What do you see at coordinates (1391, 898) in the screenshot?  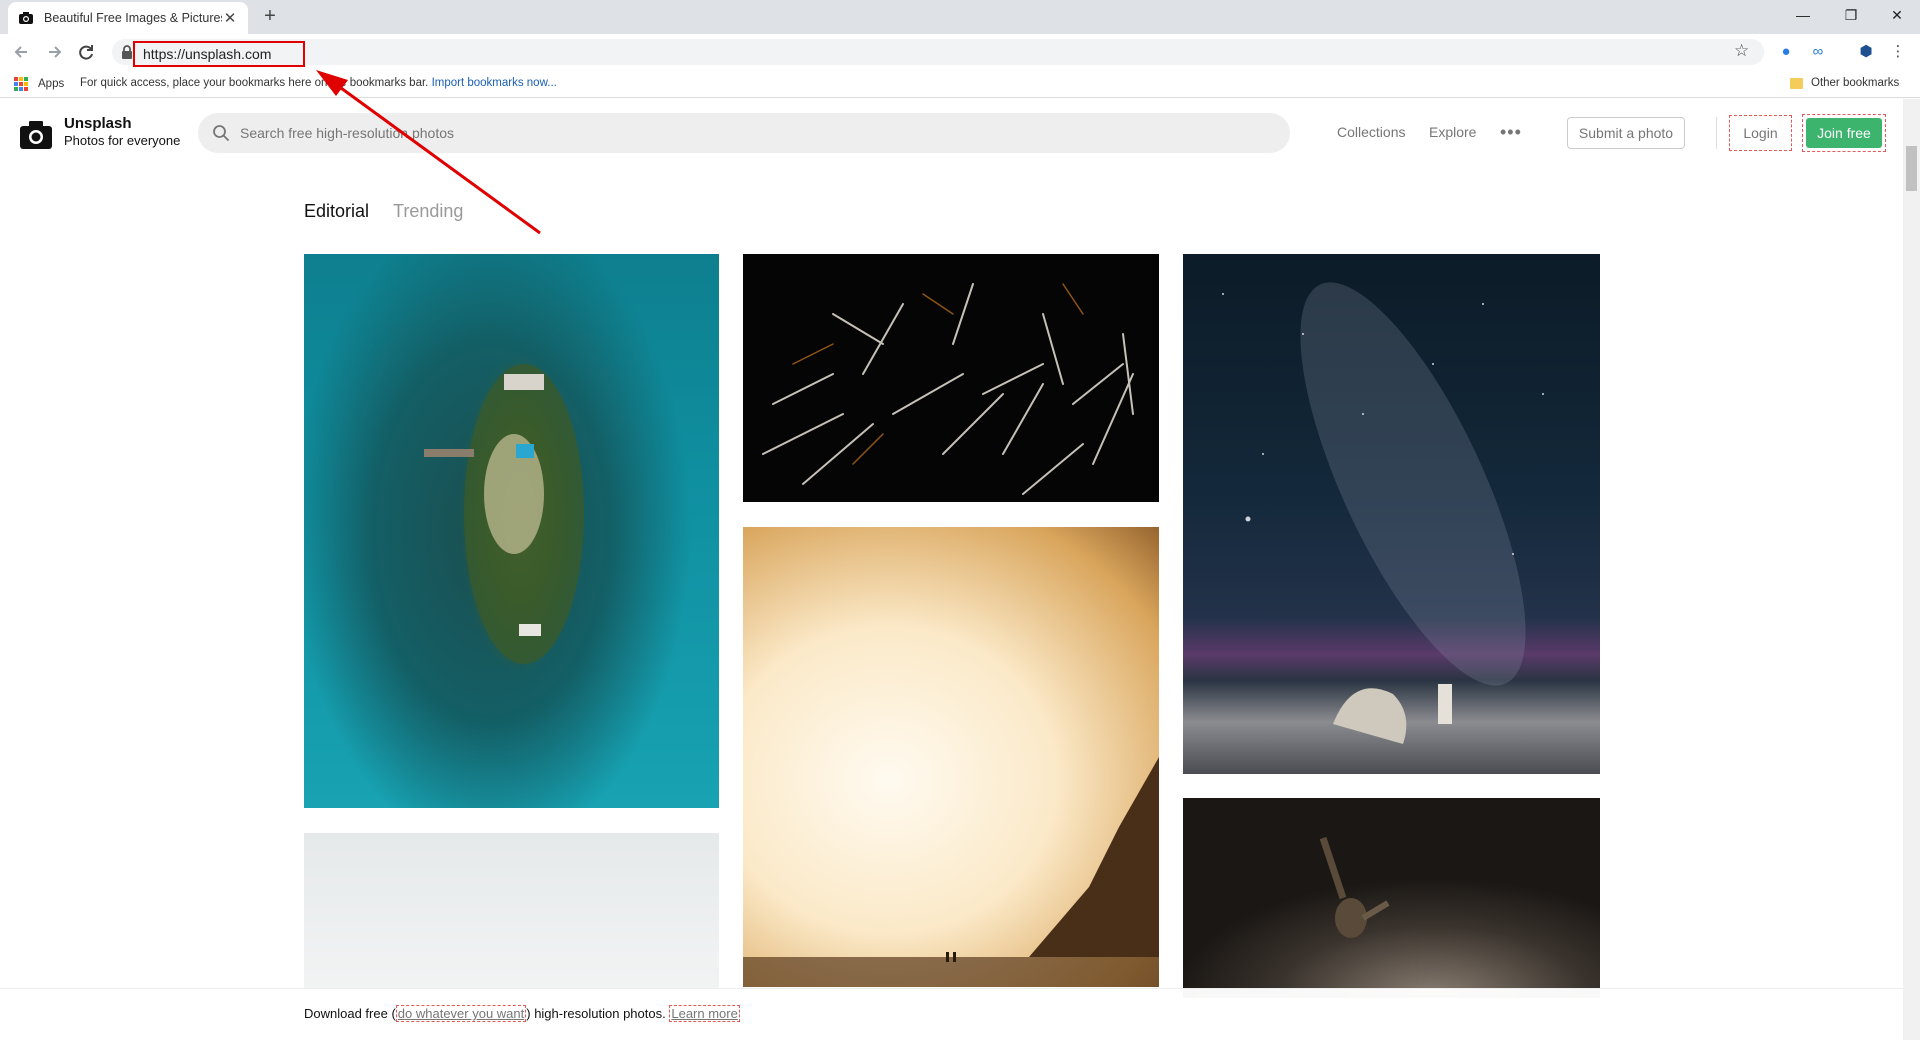 I see `photo-dancer` at bounding box center [1391, 898].